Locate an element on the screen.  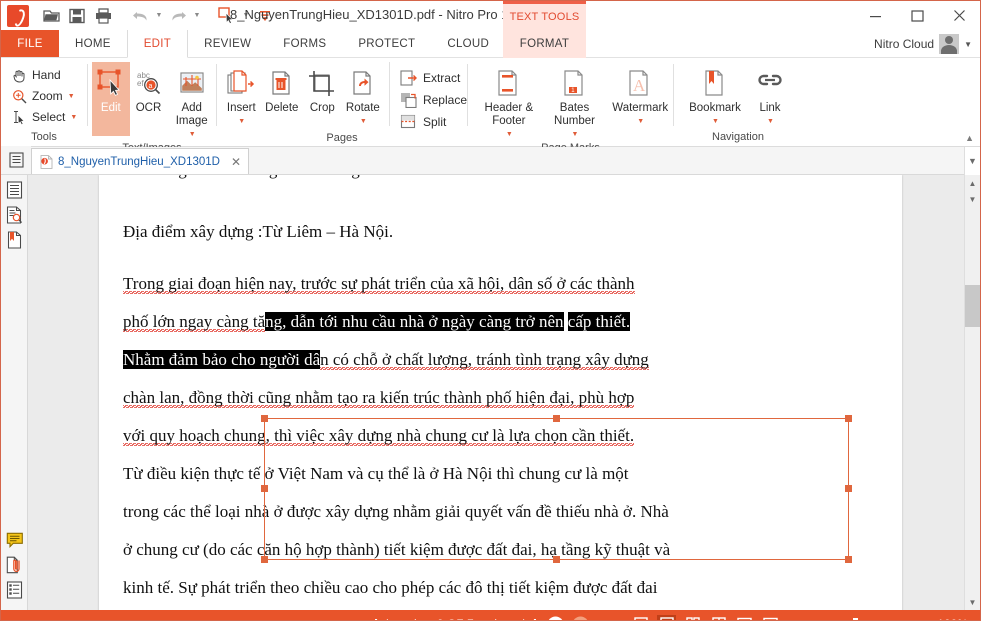
undo-icon is located at coordinates (140, 16).